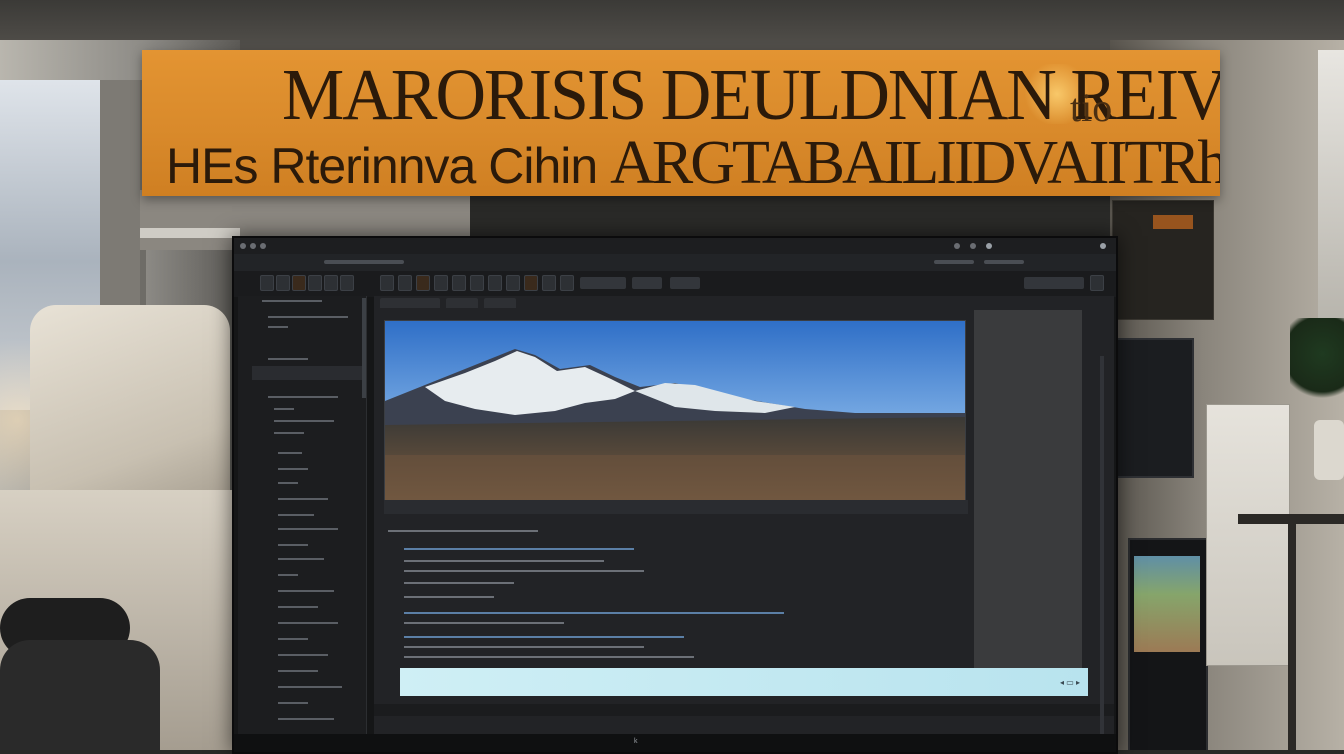 This screenshot has height=754, width=1344. What do you see at coordinates (1028, 490) in the screenshot?
I see `properties-panel` at bounding box center [1028, 490].